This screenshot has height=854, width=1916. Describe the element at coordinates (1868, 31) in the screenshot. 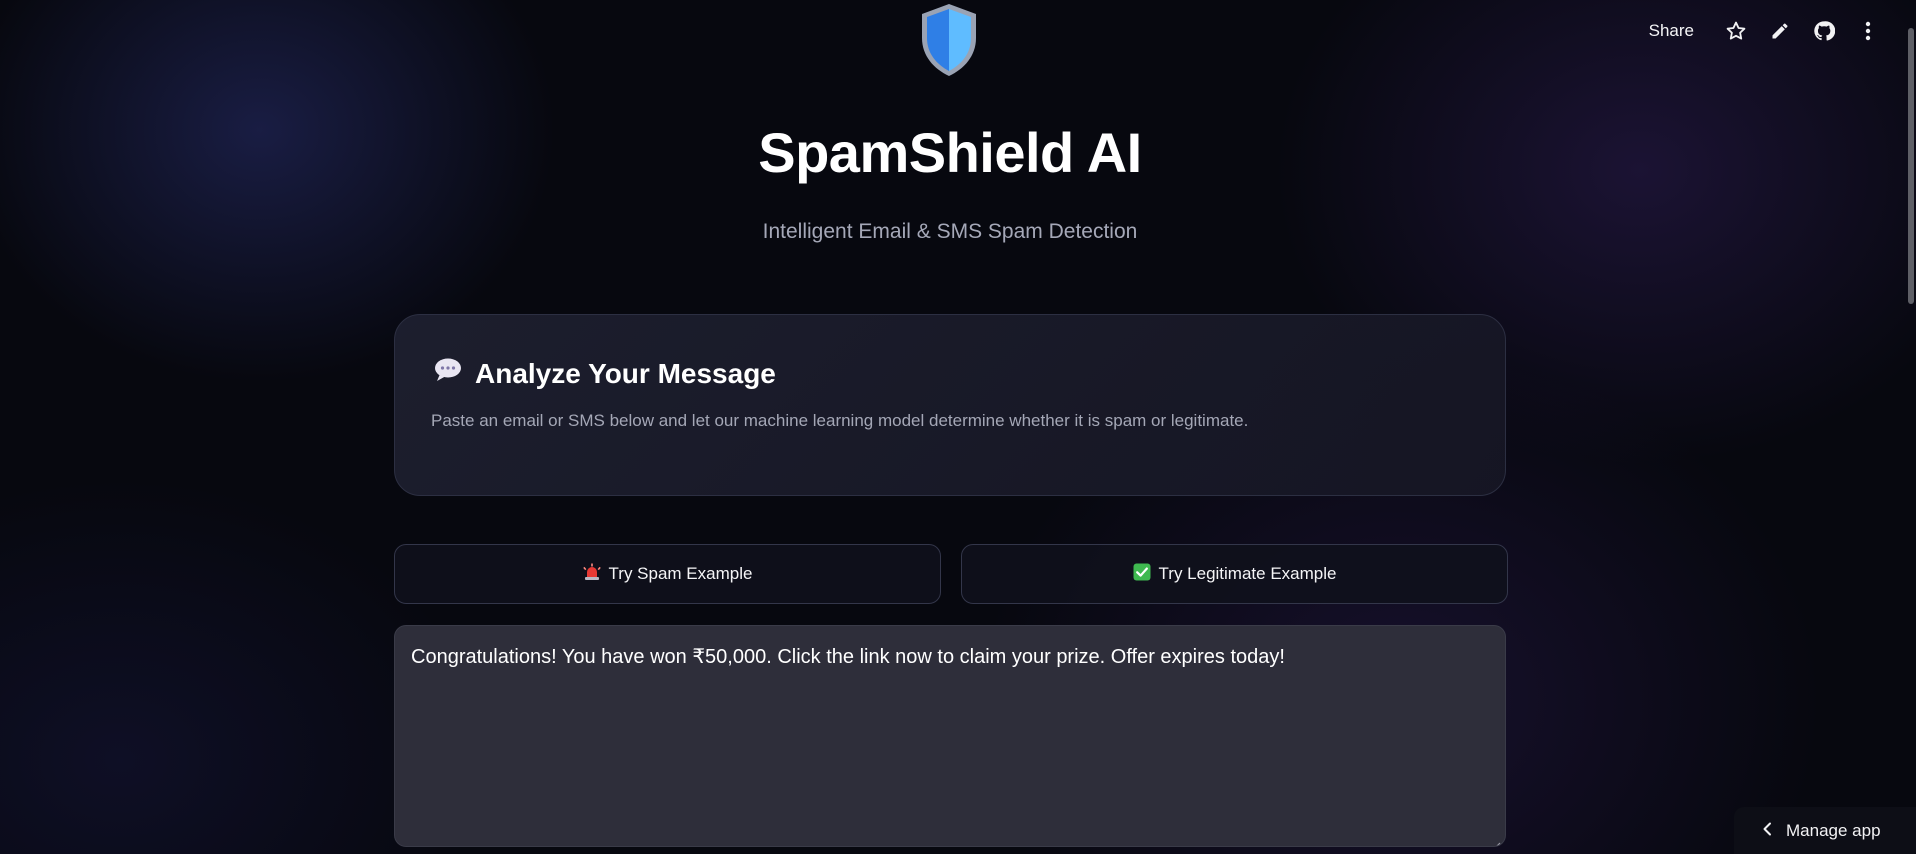

I see `more-vertical-icon` at that location.